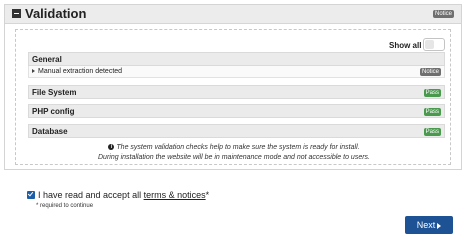 The width and height of the screenshot is (474, 248). Describe the element at coordinates (91, 195) in the screenshot. I see `accept-text-before: I have read and accept all` at that location.